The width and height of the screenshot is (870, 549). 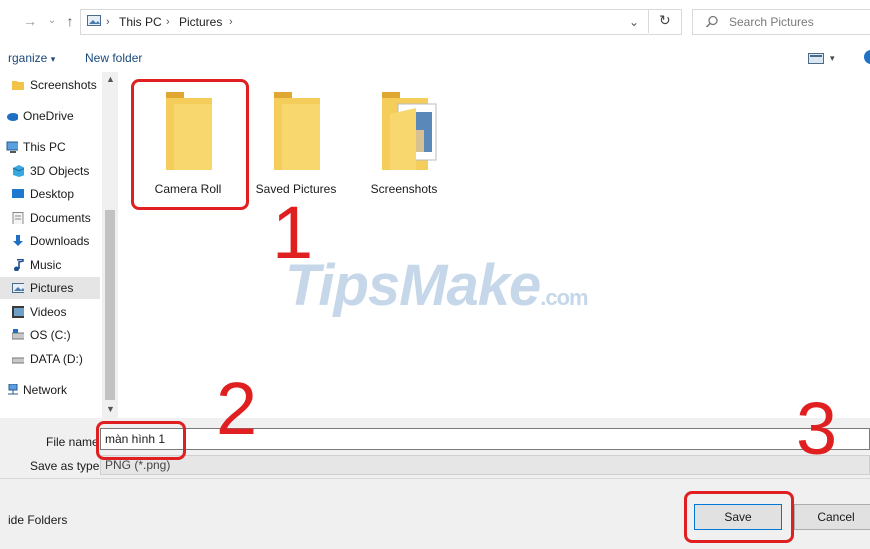 I want to click on organize-button: rganize ▾, so click(x=31, y=58).